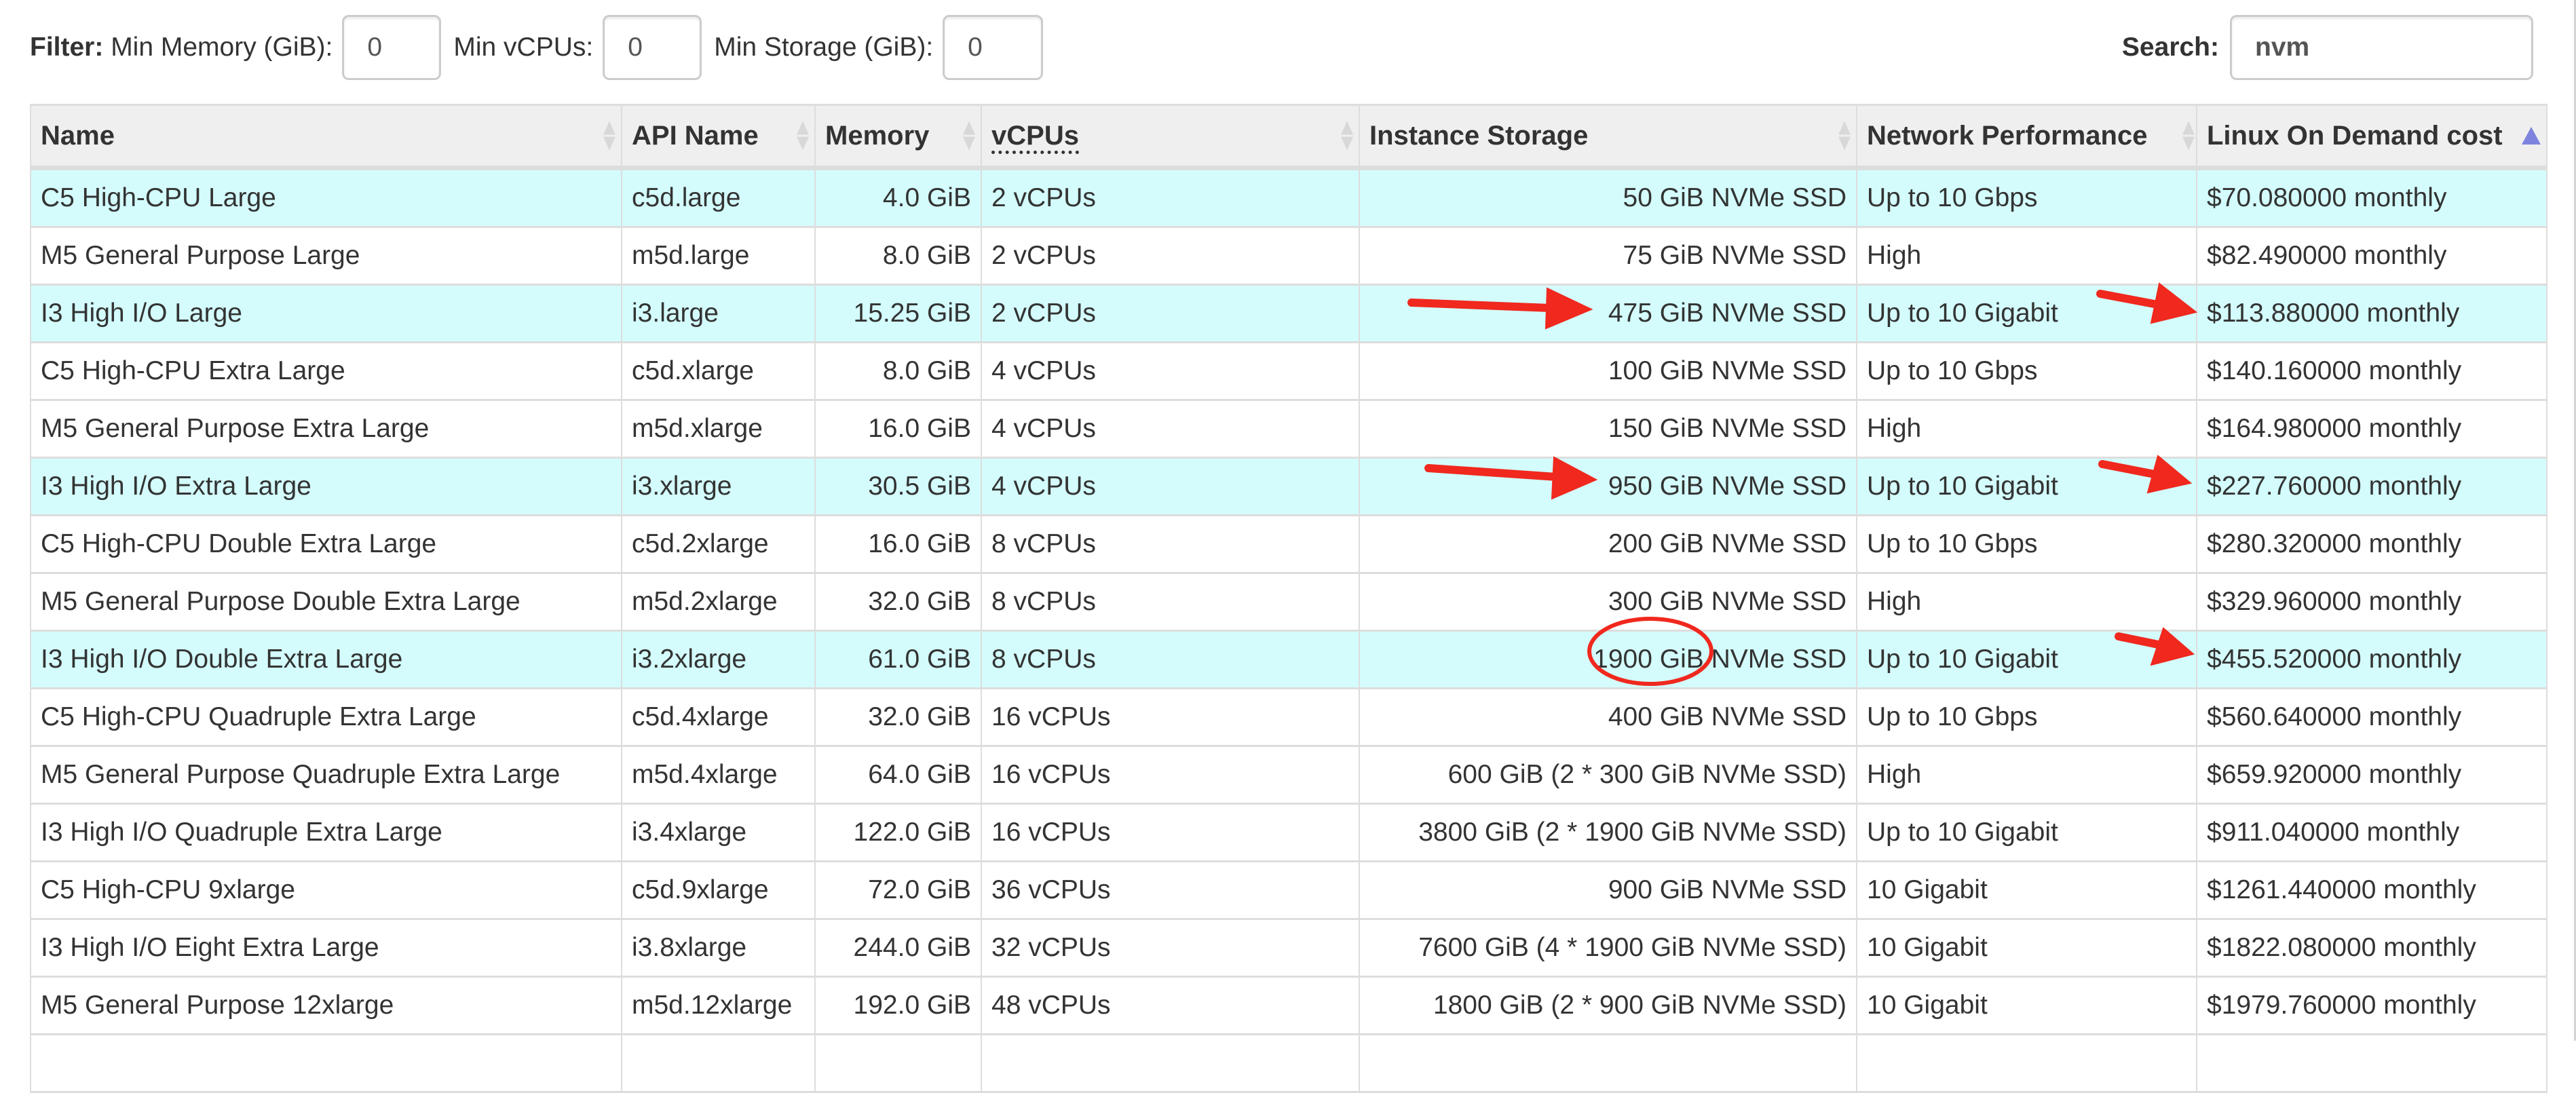  What do you see at coordinates (718, 137) in the screenshot?
I see `column-header-api-name: API Name` at bounding box center [718, 137].